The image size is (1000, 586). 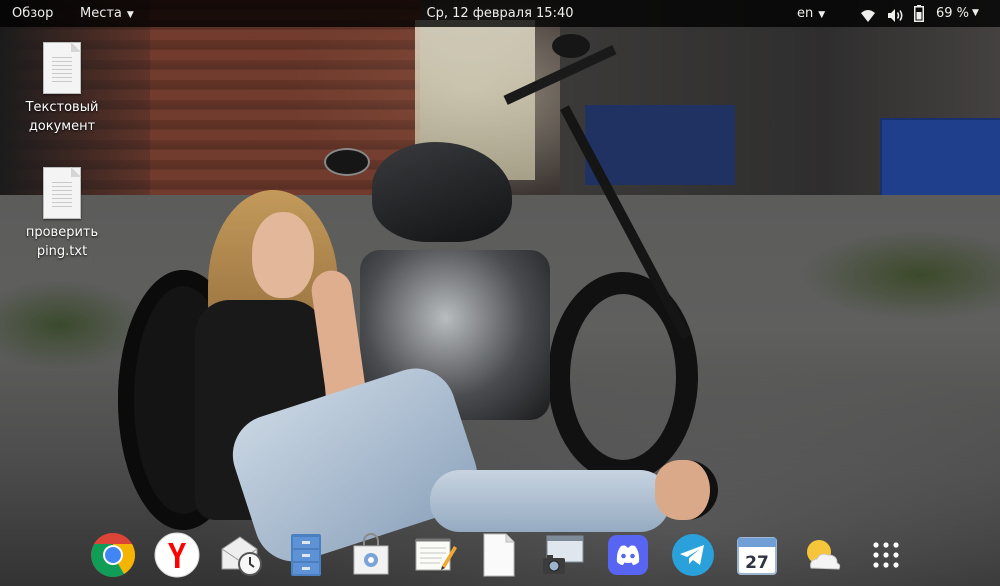 I want to click on motorcycle-front-wheel, so click(x=623, y=377).